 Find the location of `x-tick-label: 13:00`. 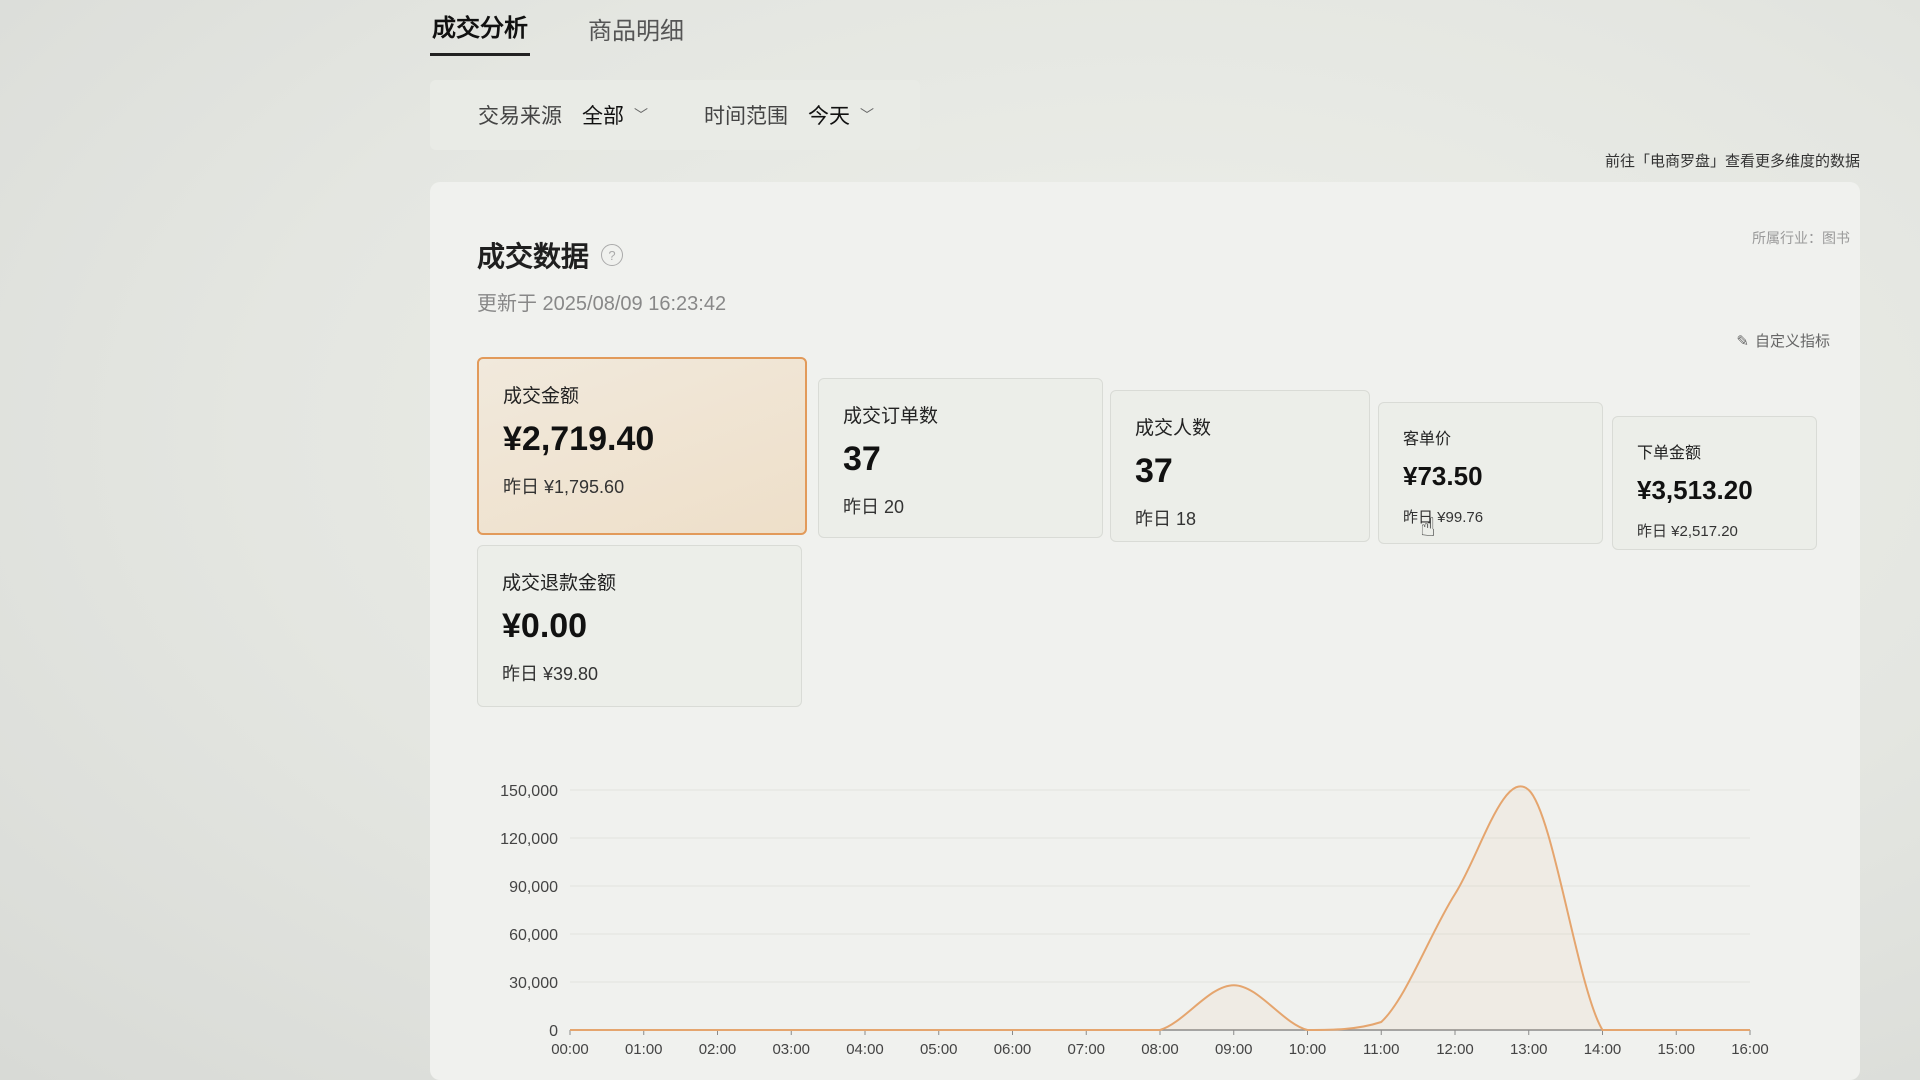

x-tick-label: 13:00 is located at coordinates (1529, 1049).